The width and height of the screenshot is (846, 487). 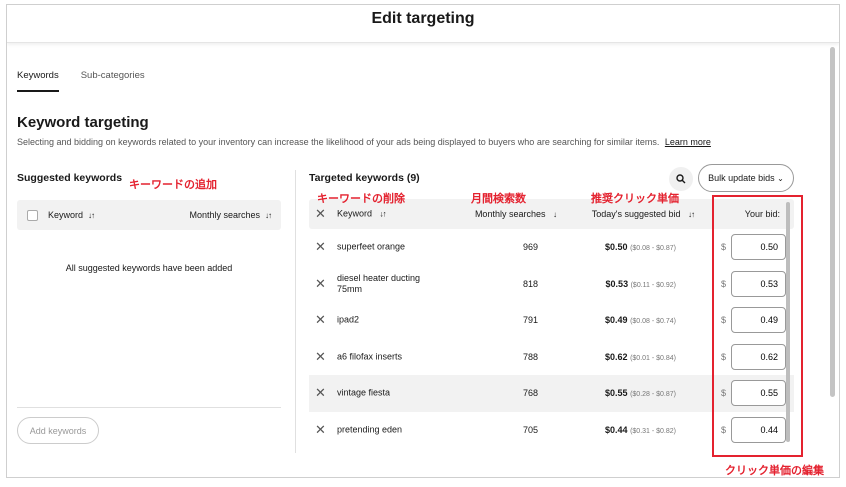 I want to click on select-all-checkbox, so click(x=32, y=215).